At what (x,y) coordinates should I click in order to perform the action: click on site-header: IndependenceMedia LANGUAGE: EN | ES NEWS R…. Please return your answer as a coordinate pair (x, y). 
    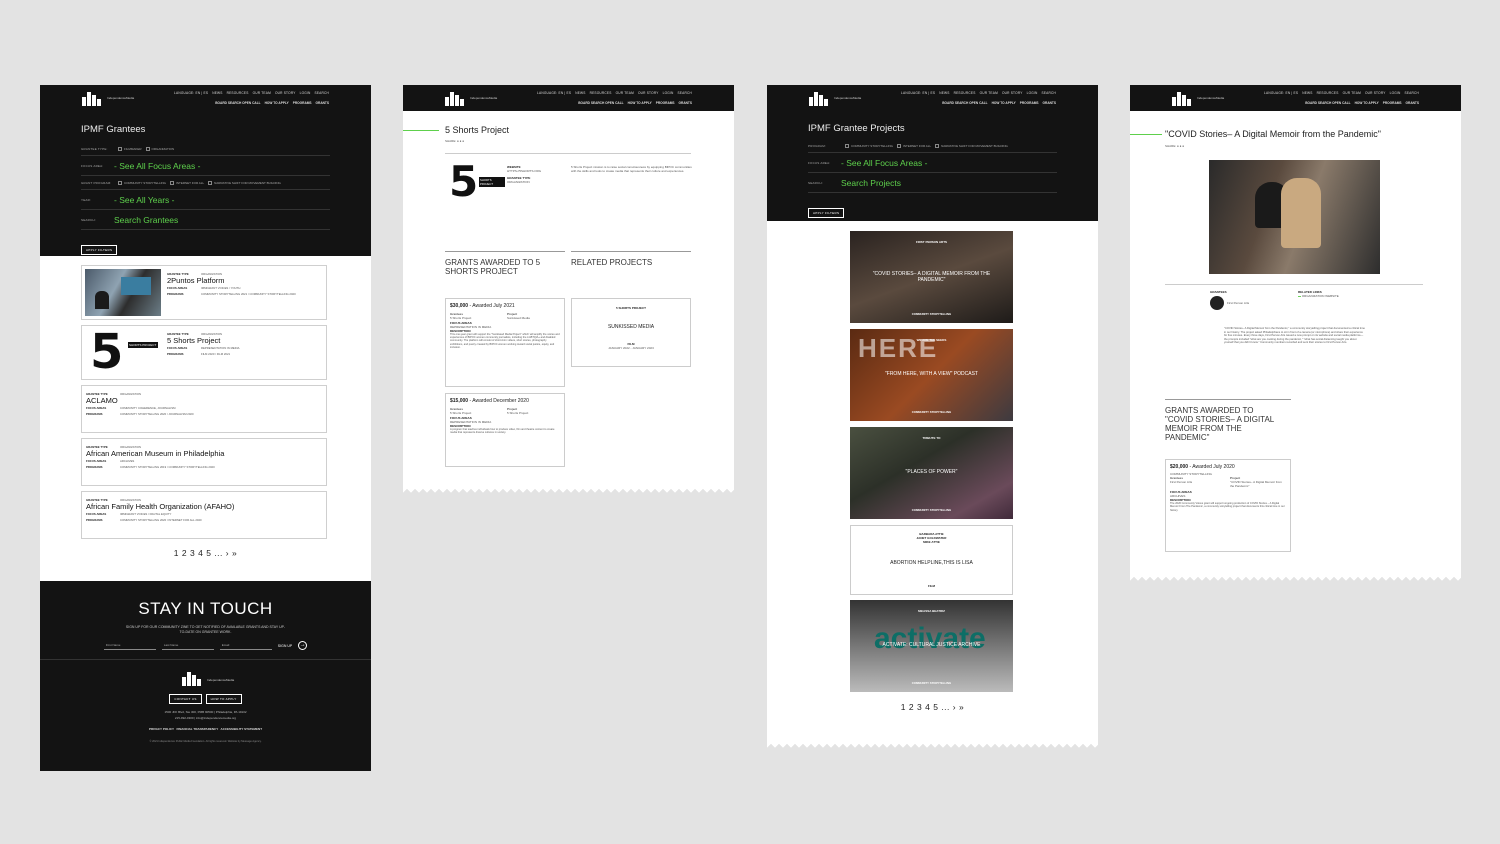
    Looking at the image, I should click on (205, 170).